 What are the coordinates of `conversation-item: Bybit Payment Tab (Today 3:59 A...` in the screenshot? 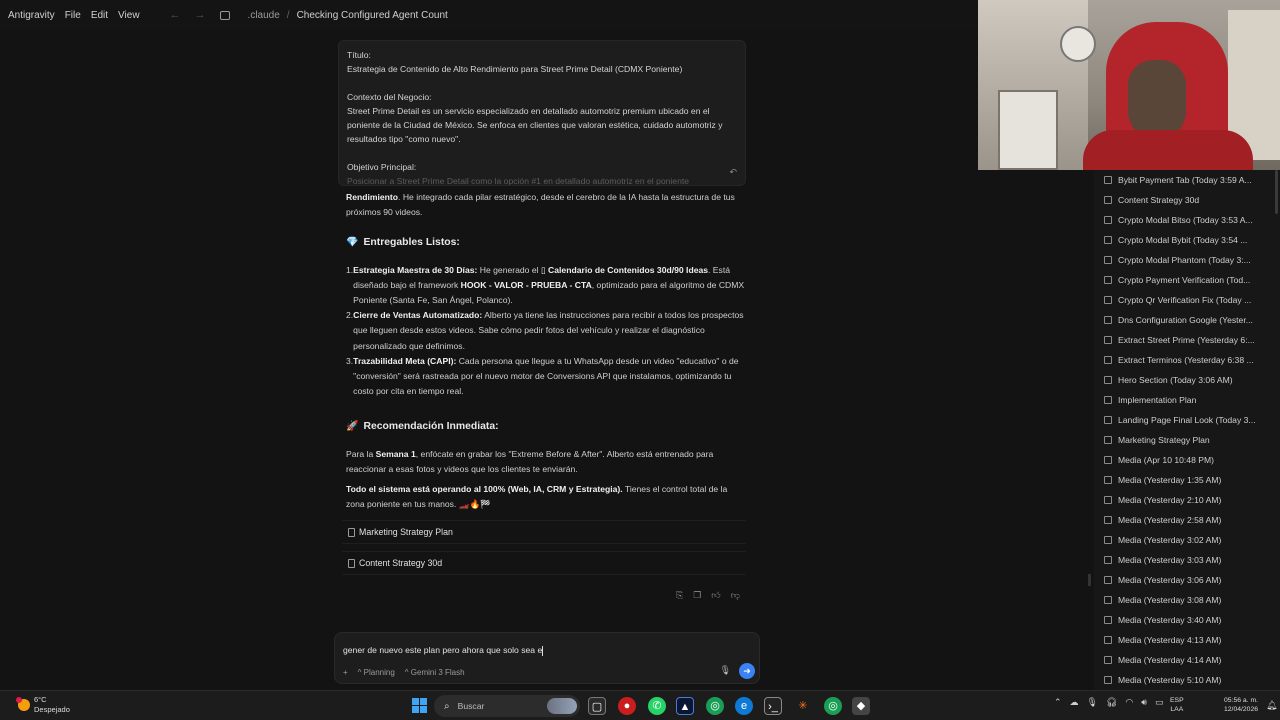 It's located at (1187, 180).